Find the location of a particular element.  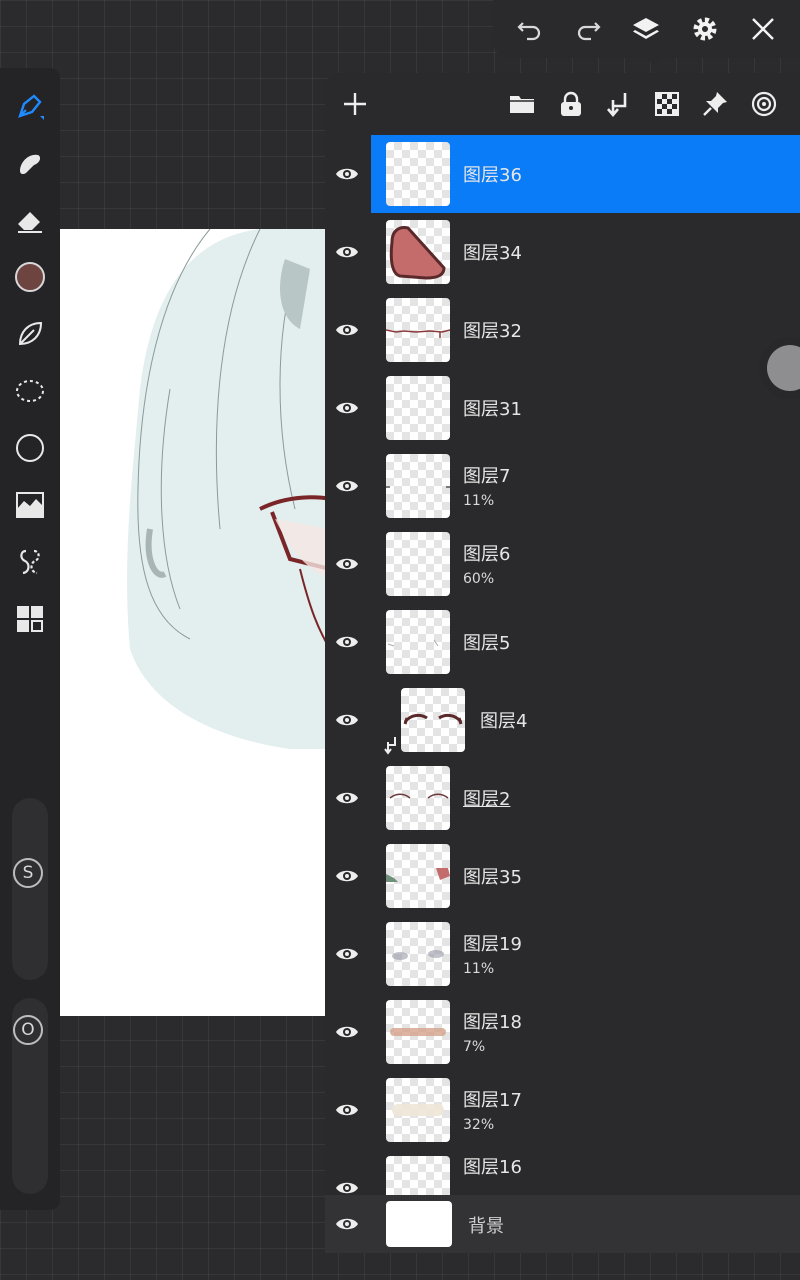

background-layer-row: 背景 is located at coordinates (562, 1224).